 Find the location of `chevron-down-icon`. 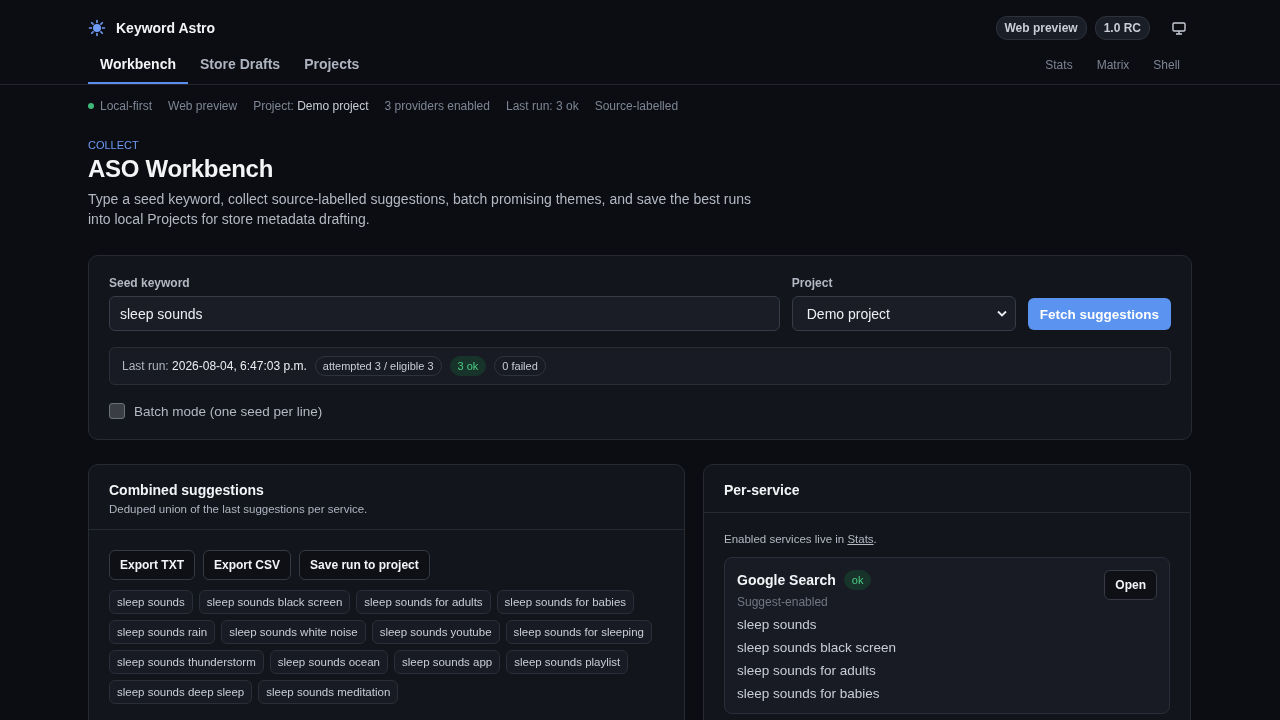

chevron-down-icon is located at coordinates (1001, 313).